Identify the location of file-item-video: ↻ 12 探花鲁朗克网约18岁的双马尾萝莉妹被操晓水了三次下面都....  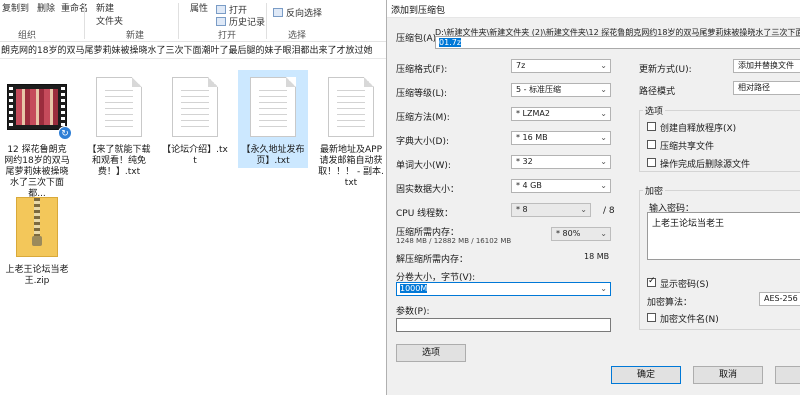
(37, 135).